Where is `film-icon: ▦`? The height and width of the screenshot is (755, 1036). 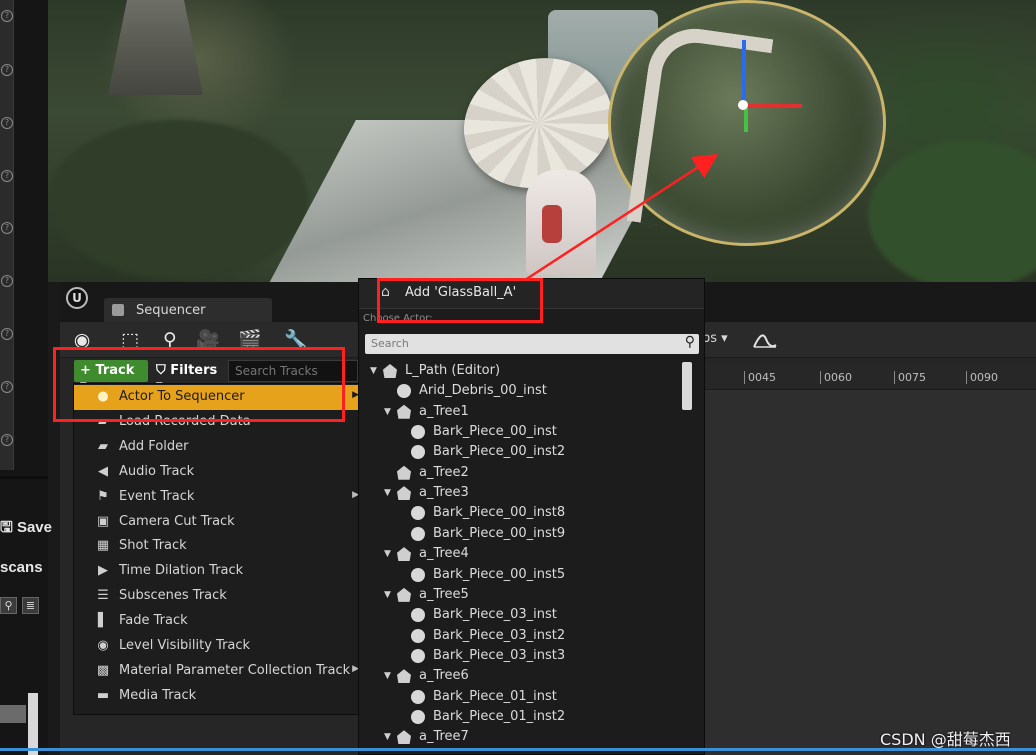
film-icon: ▦ is located at coordinates (103, 546).